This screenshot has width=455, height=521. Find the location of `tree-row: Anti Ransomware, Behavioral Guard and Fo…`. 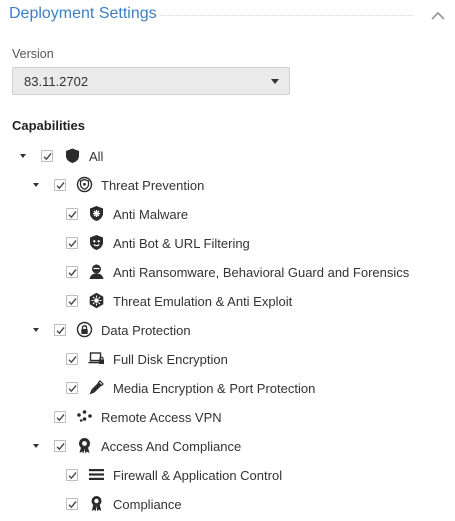

tree-row: Anti Ransomware, Behavioral Guard and Fo… is located at coordinates (227, 273).